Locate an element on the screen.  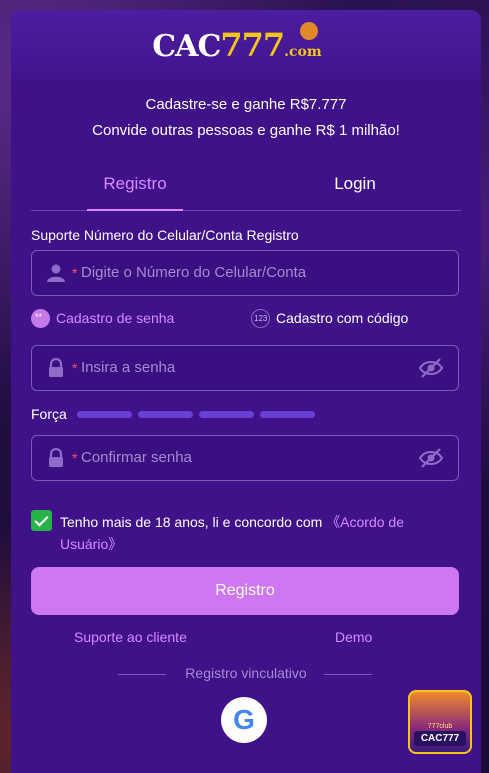
google-icon: G is located at coordinates (244, 719).